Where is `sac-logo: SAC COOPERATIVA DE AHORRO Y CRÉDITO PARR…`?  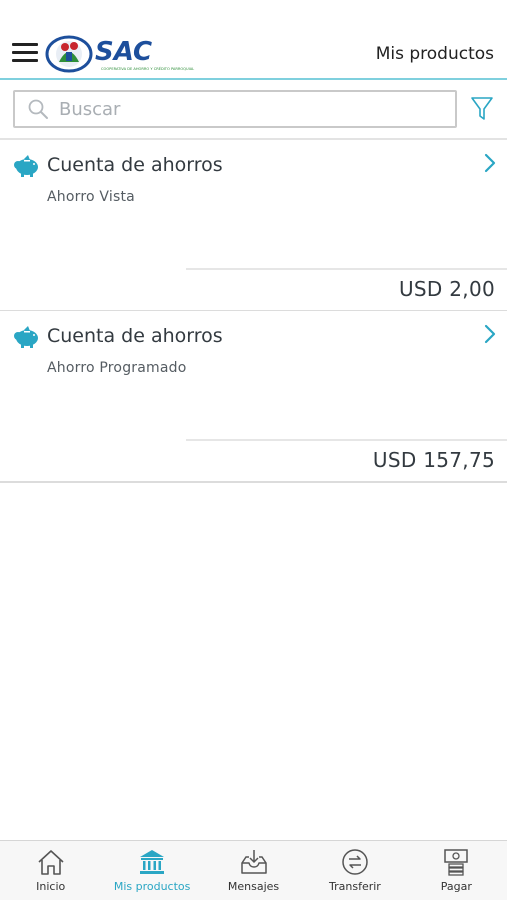
sac-logo: SAC COOPERATIVA DE AHORRO Y CRÉDITO PARR… is located at coordinates (119, 54).